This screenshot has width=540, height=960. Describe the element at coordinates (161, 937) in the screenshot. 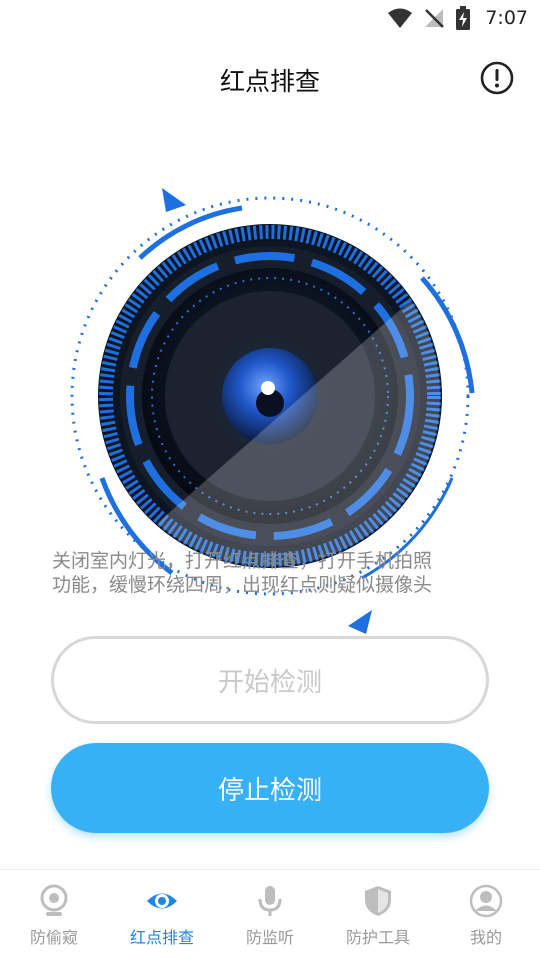

I see `nav-label: 红点排查` at that location.